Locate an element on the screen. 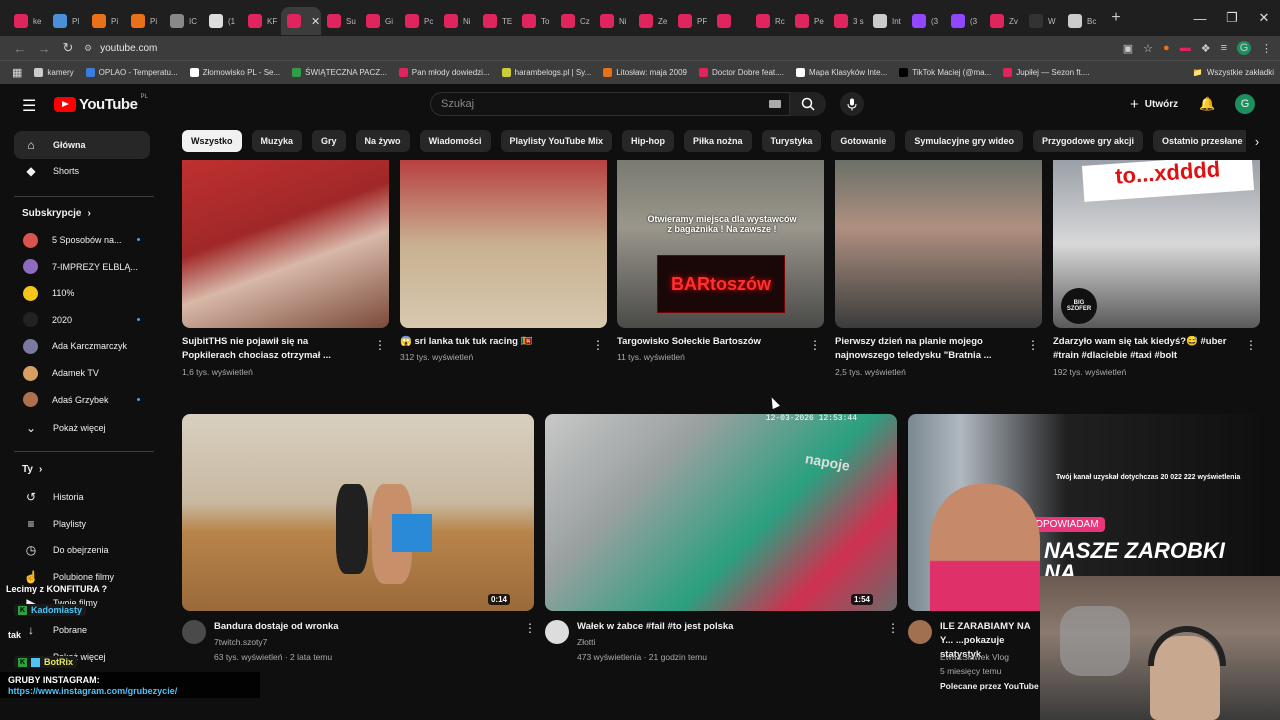 This screenshot has width=1280, height=720. browser-tab: To is located at coordinates (535, 21).